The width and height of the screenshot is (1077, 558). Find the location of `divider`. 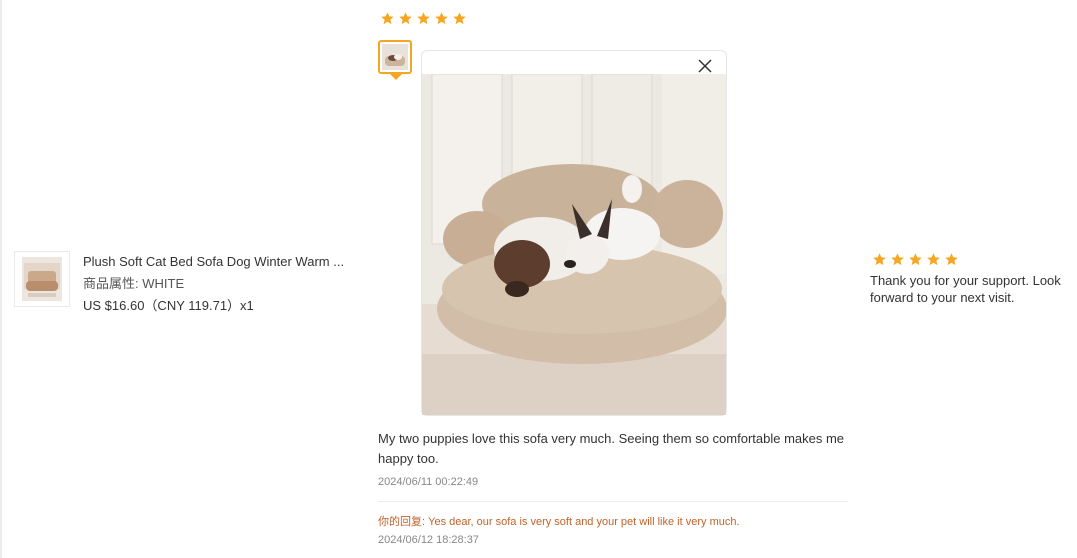

divider is located at coordinates (613, 501).